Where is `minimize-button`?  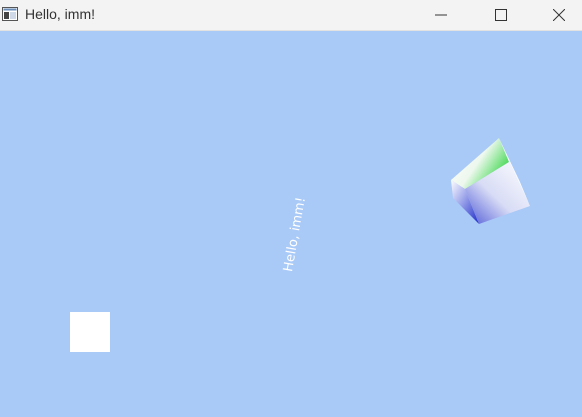 minimize-button is located at coordinates (441, 15).